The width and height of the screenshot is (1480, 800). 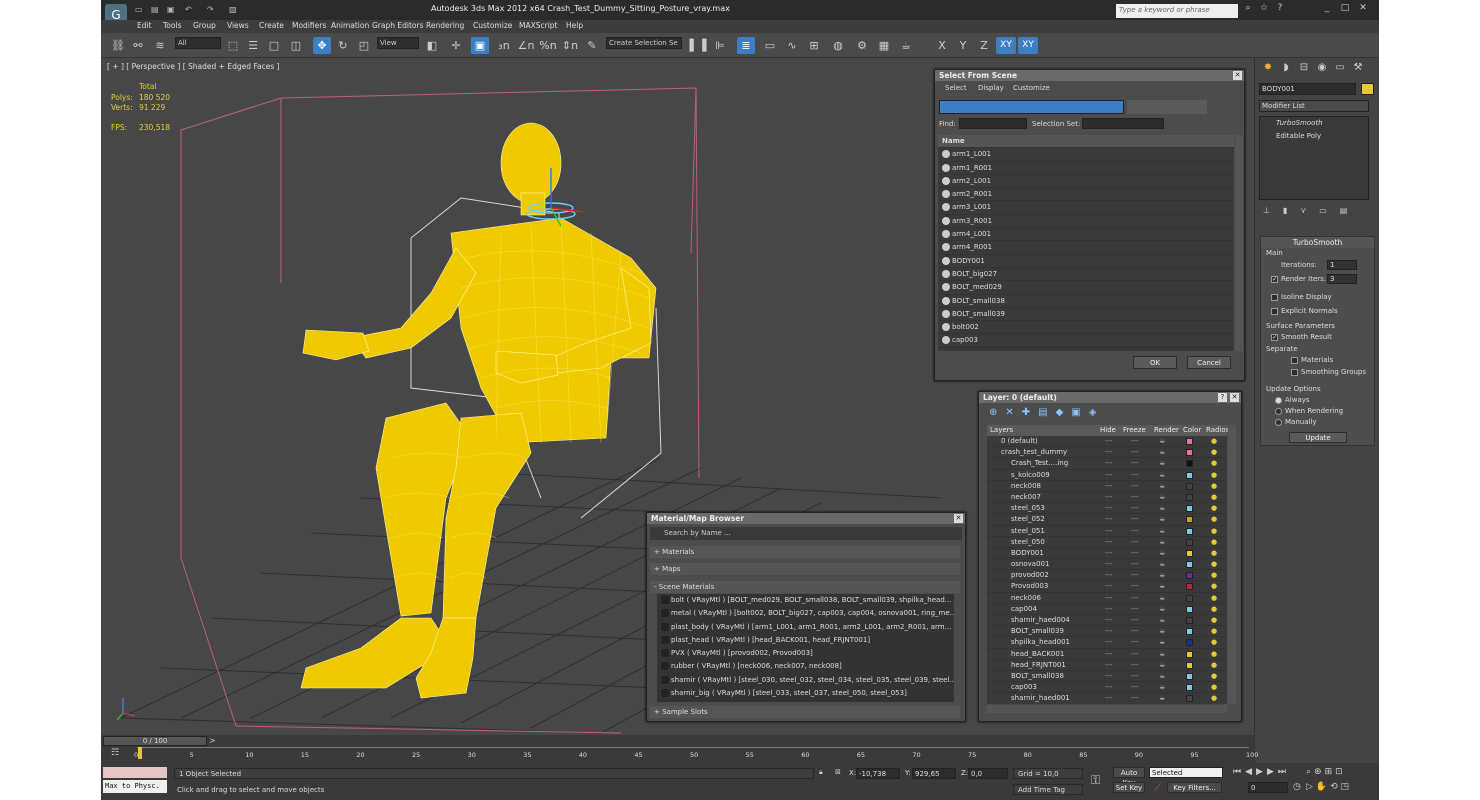 What do you see at coordinates (1278, 422) in the screenshot?
I see `manually-radio` at bounding box center [1278, 422].